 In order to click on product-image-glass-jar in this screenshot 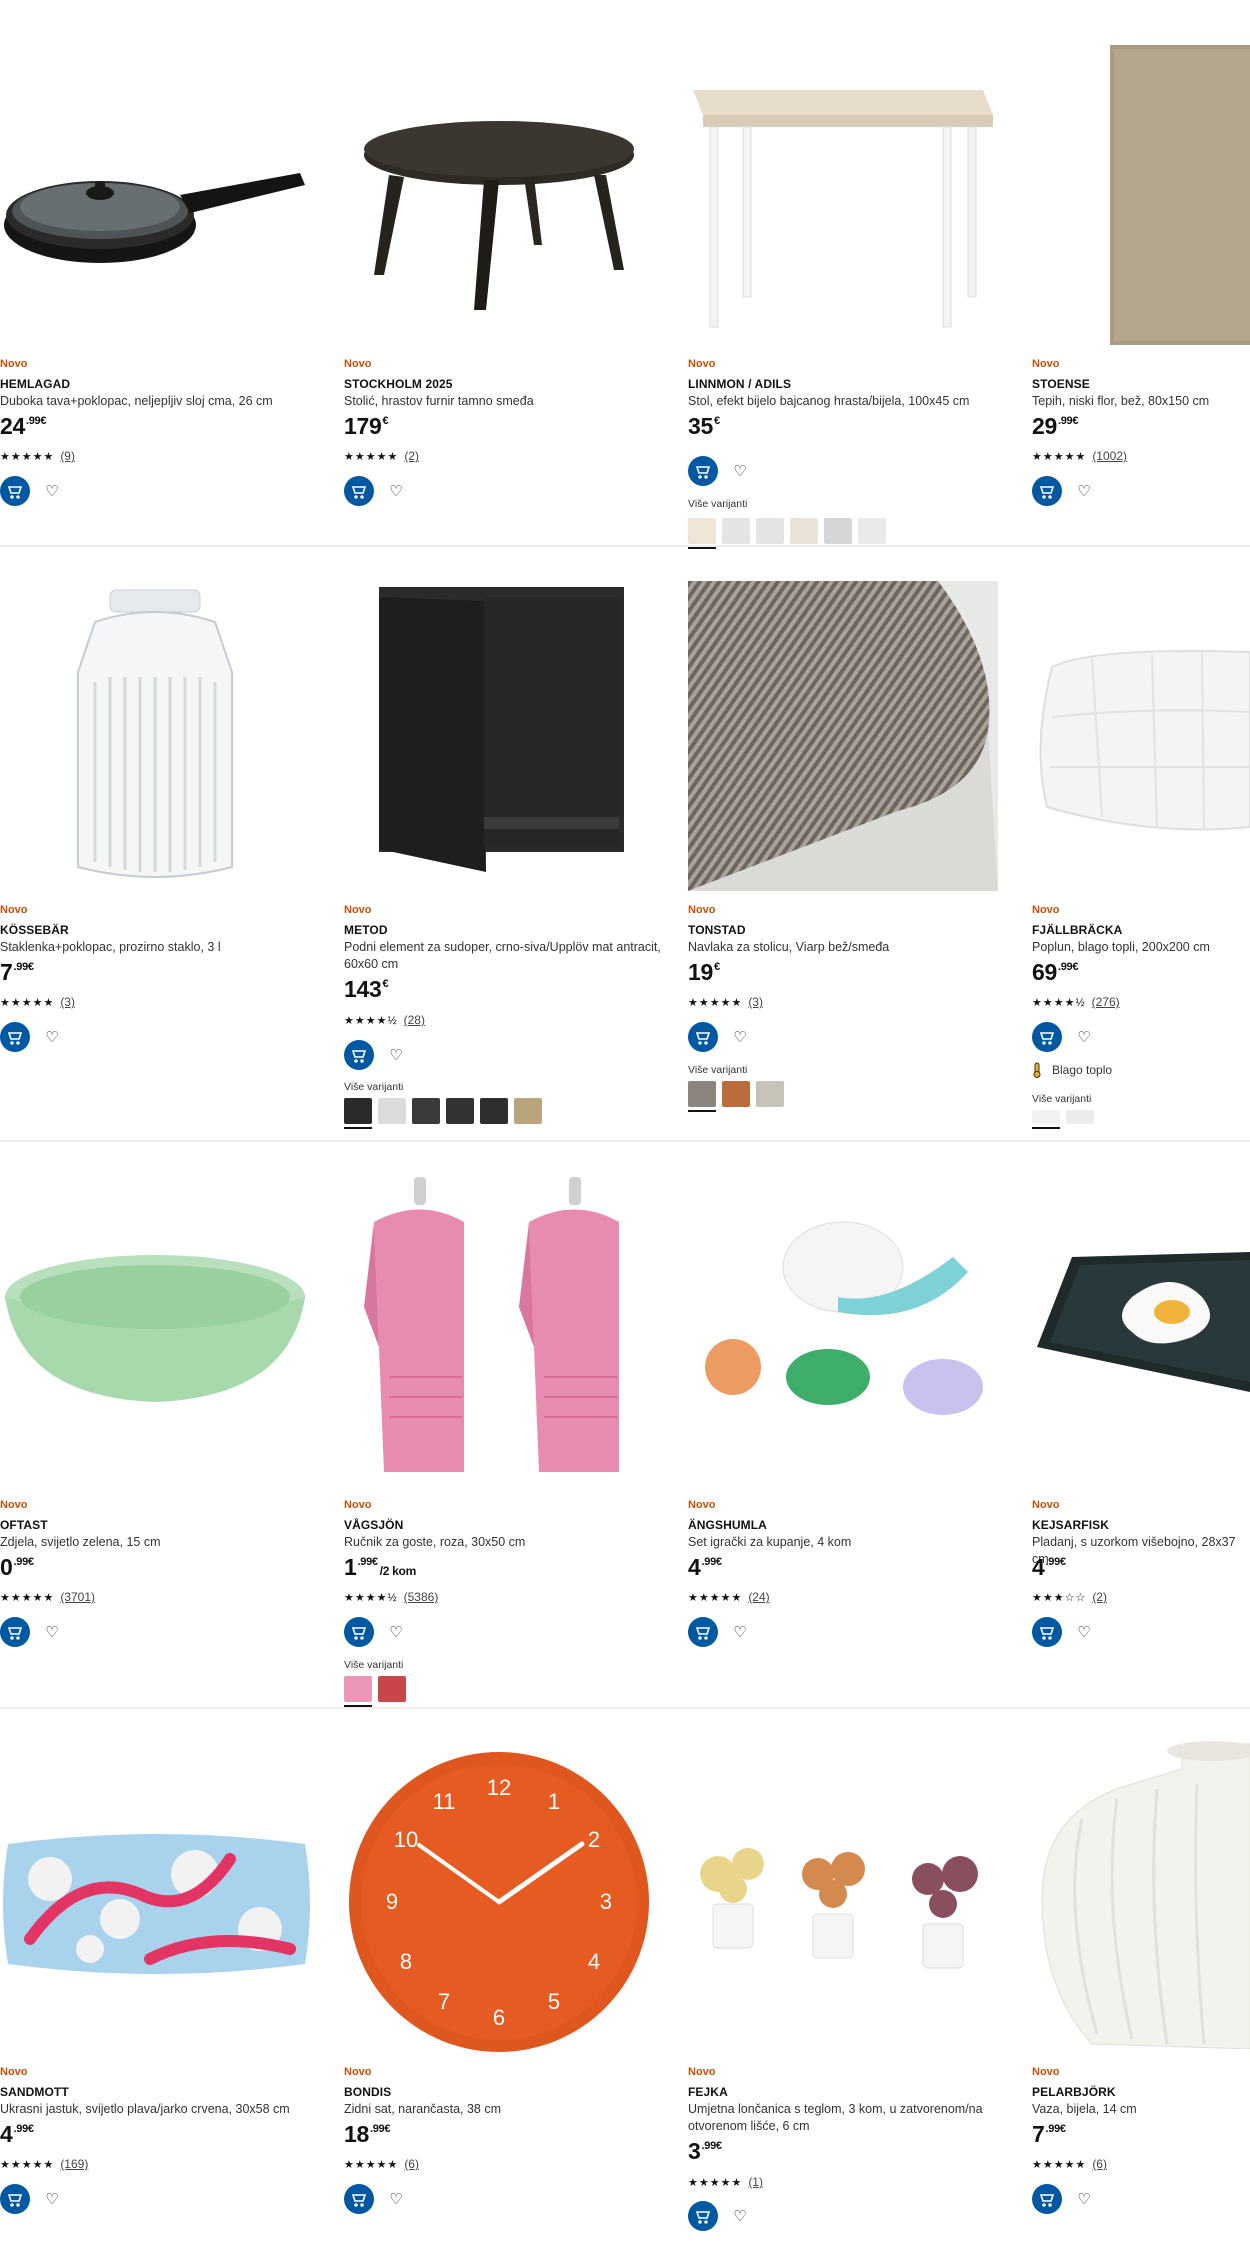, I will do `click(155, 737)`.